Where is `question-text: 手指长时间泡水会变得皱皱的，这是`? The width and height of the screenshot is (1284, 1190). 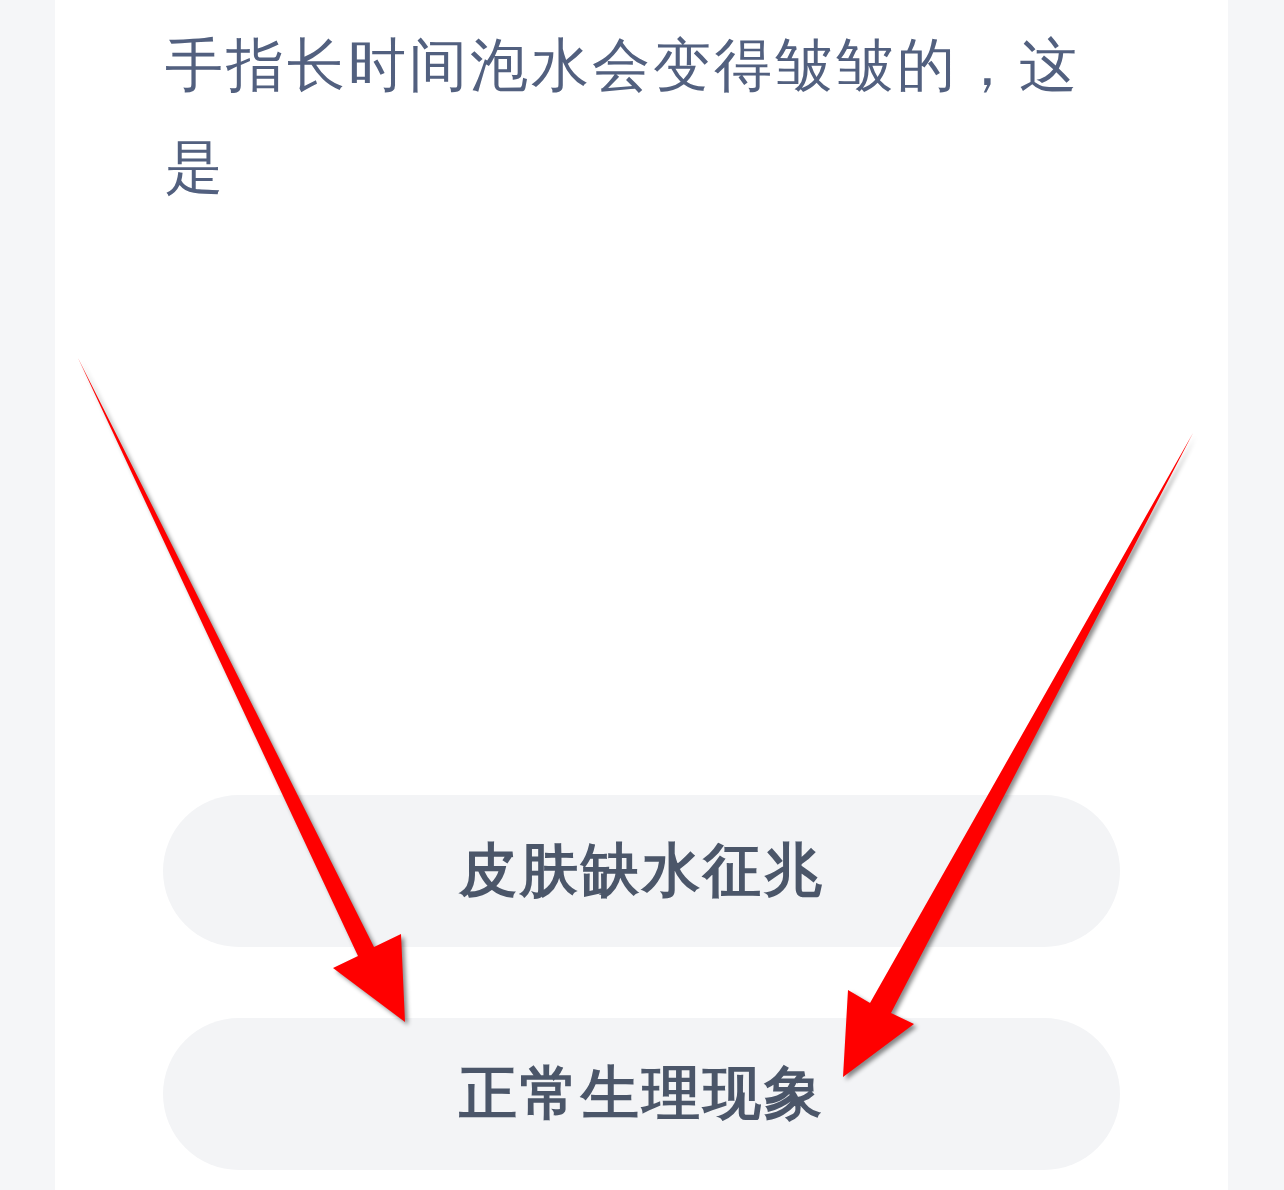 question-text: 手指长时间泡水会变得皱皱的，这是 is located at coordinates (623, 116).